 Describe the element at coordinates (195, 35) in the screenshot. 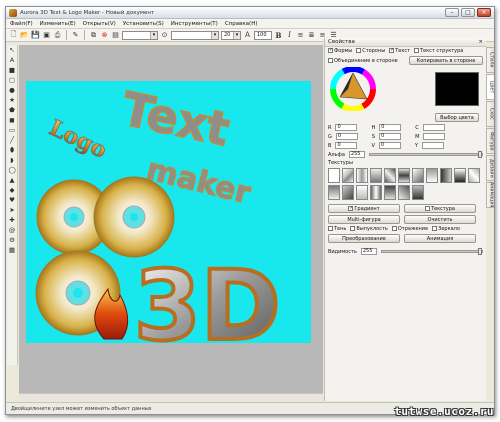

I see `style-combo: ▾` at that location.